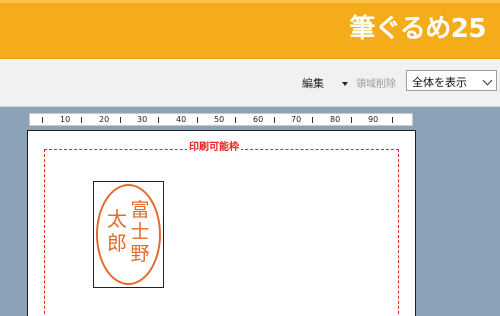  I want to click on ruler-label: 10, so click(65, 119).